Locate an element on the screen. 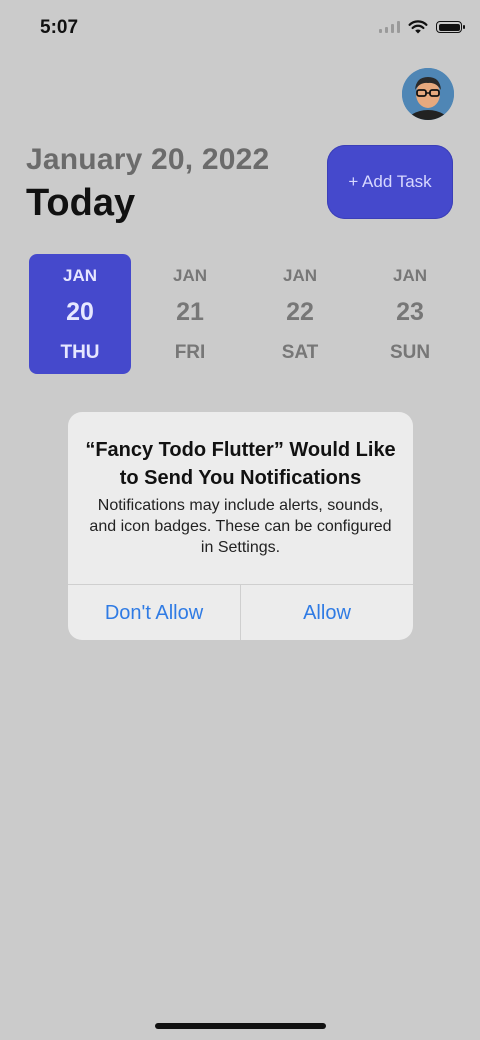 The height and width of the screenshot is (1040, 480). page-title: Today is located at coordinates (81, 203).